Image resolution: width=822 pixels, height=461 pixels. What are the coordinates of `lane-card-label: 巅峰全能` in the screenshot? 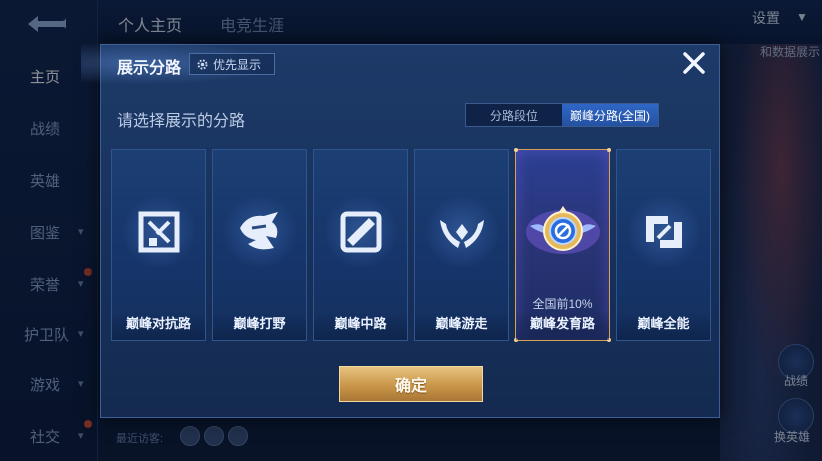 It's located at (663, 323).